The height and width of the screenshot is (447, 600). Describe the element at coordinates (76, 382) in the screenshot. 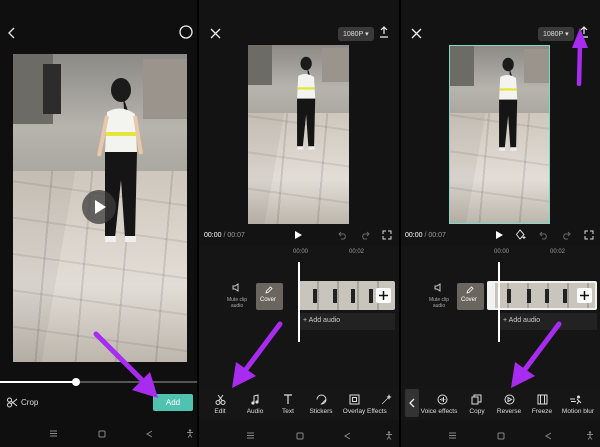

I see `trim-slider-handle` at that location.